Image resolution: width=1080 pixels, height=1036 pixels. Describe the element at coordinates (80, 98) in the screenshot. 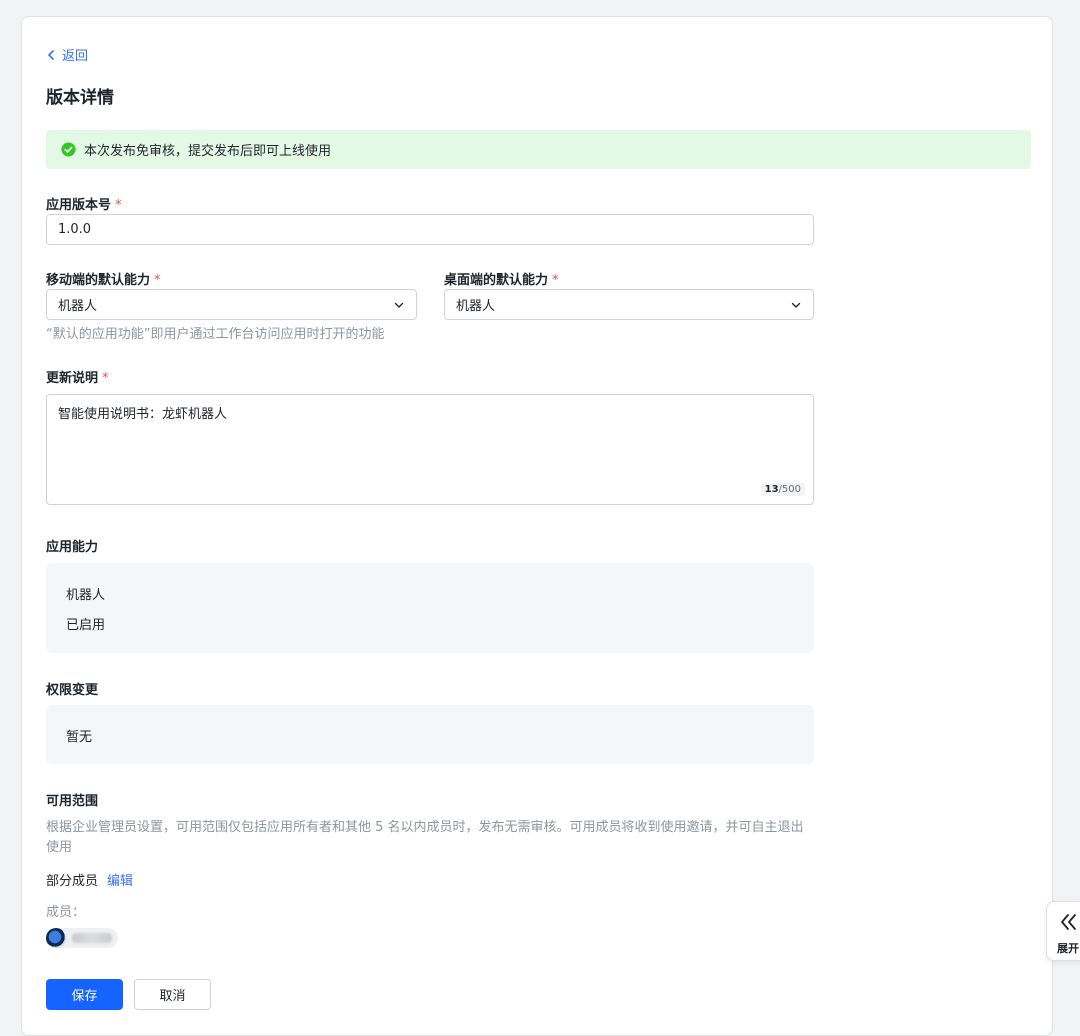

I see `page-title: 版本详情` at that location.